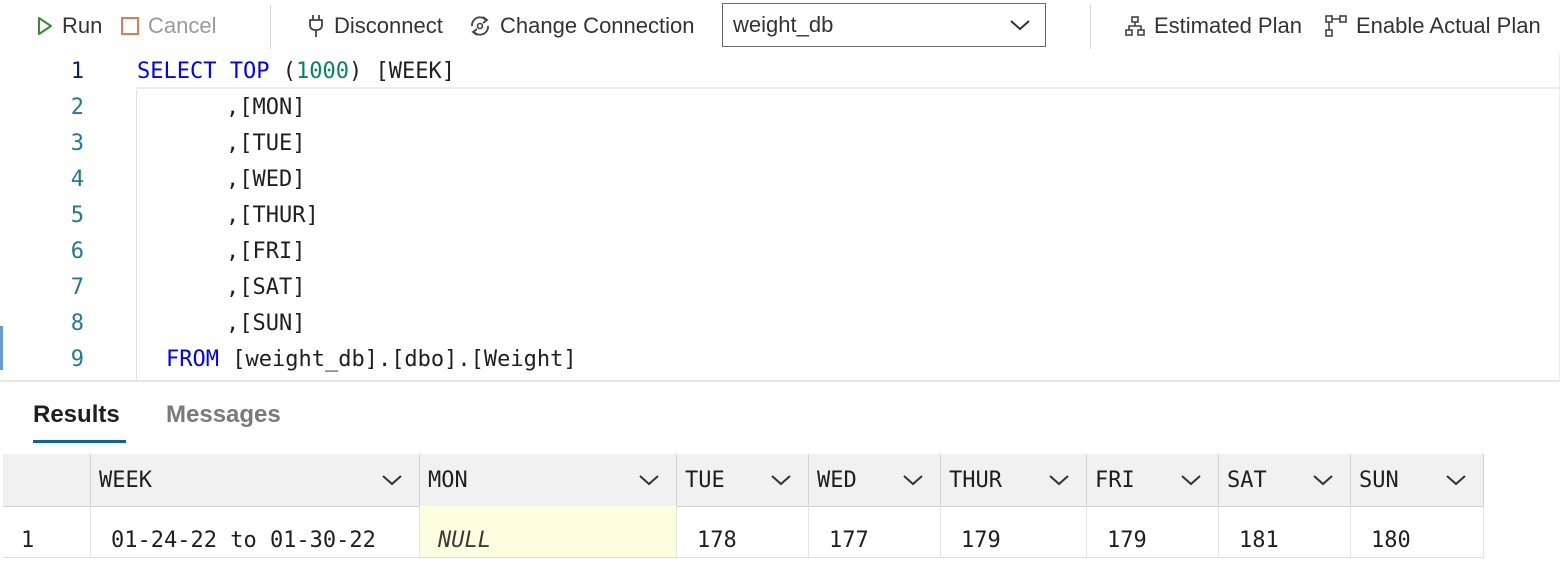  What do you see at coordinates (47, 531) in the screenshot?
I see `row-number-cell: 1` at bounding box center [47, 531].